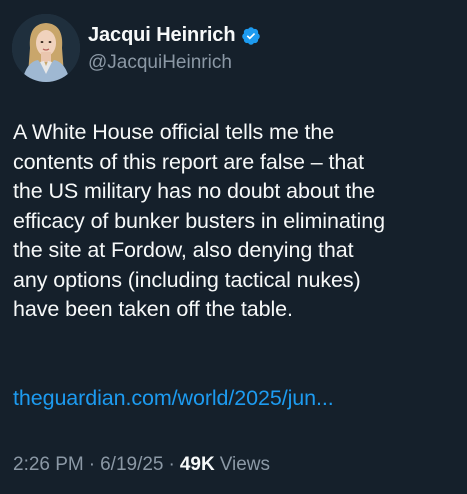  I want to click on views-count: 49K, so click(197, 465).